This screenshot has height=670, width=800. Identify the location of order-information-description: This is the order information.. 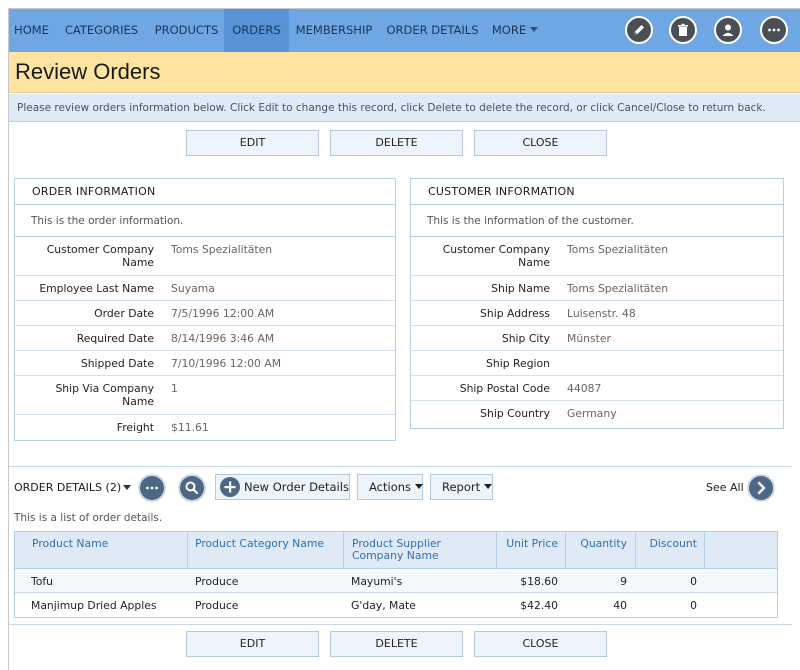
(205, 221).